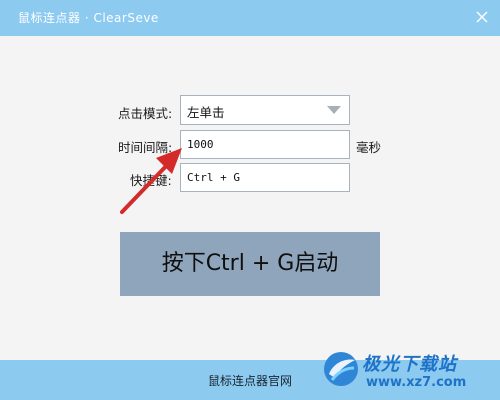 This screenshot has height=400, width=500. I want to click on hotkey-input, so click(265, 177).